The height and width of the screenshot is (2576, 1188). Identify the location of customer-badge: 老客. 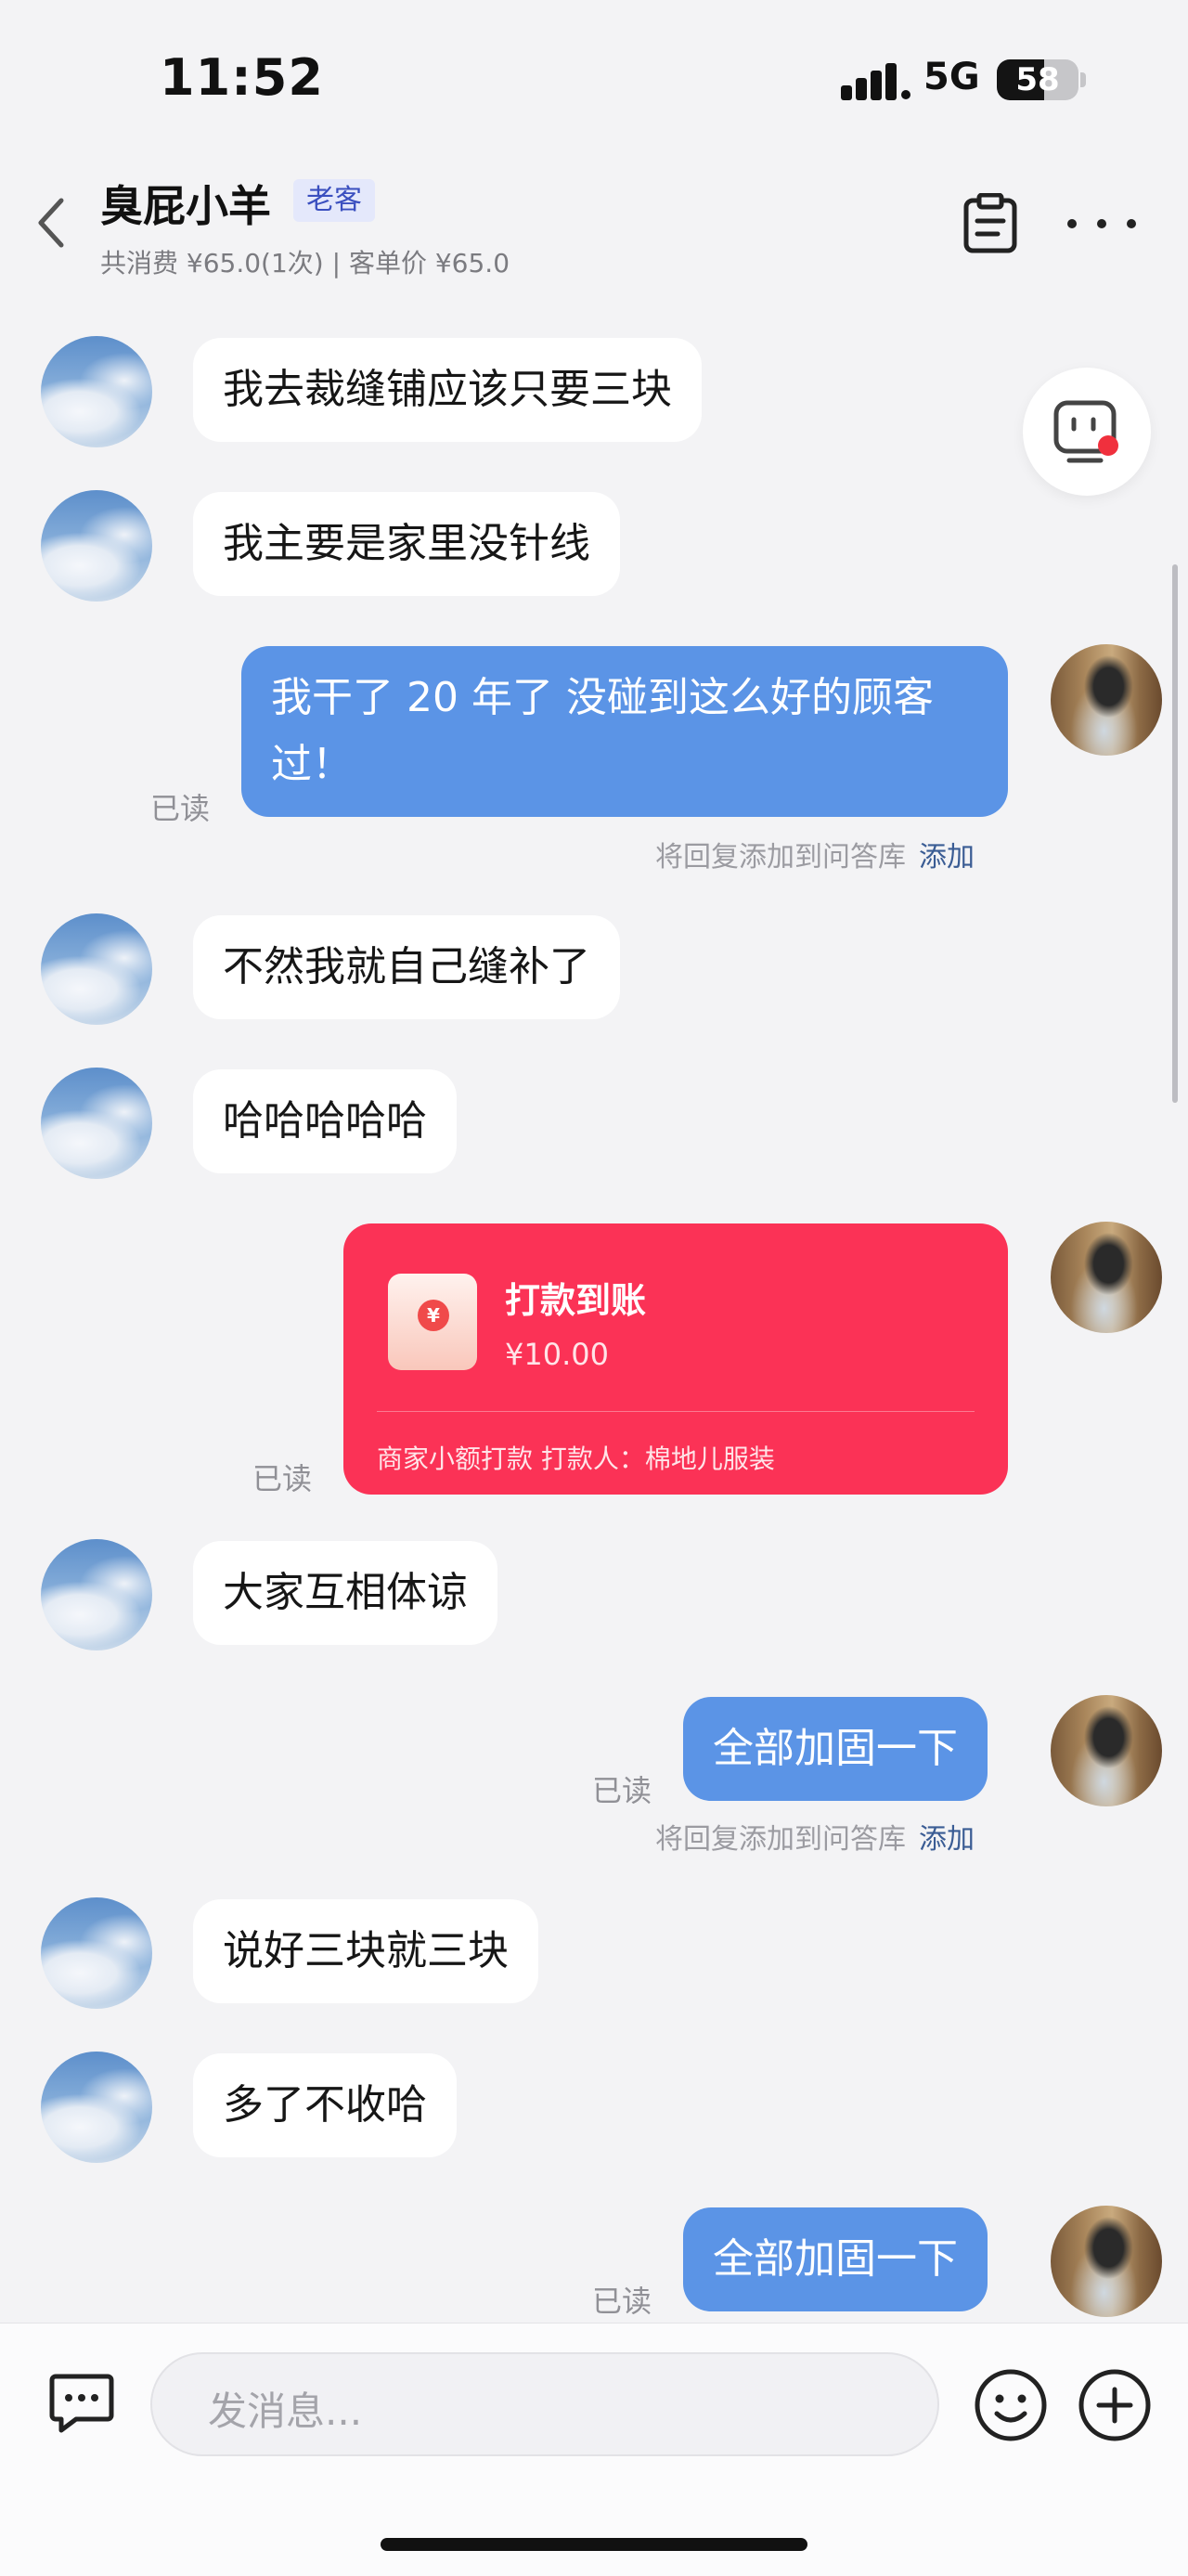
(334, 200).